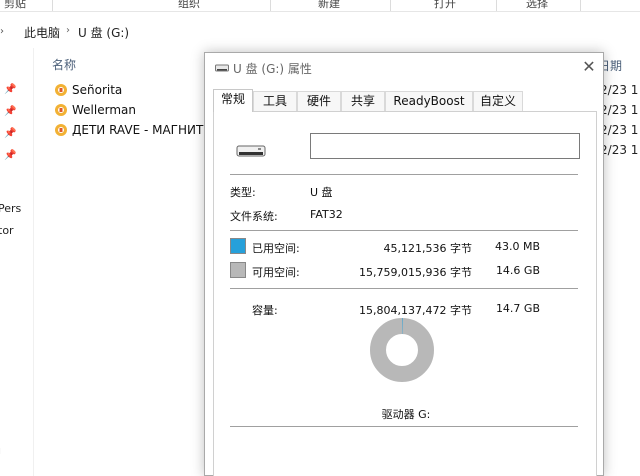 This screenshot has height=476, width=640. Describe the element at coordinates (329, 5) in the screenshot. I see `ribbon-group-new: 新建` at that location.